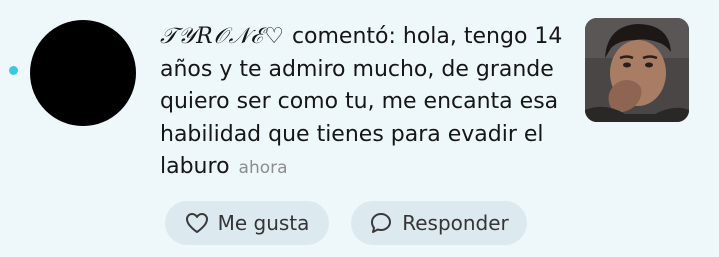  What do you see at coordinates (222, 36) in the screenshot?
I see `commenter-username: 𝒯𝒴𝑅𝒪𝒩ℰ♡` at bounding box center [222, 36].